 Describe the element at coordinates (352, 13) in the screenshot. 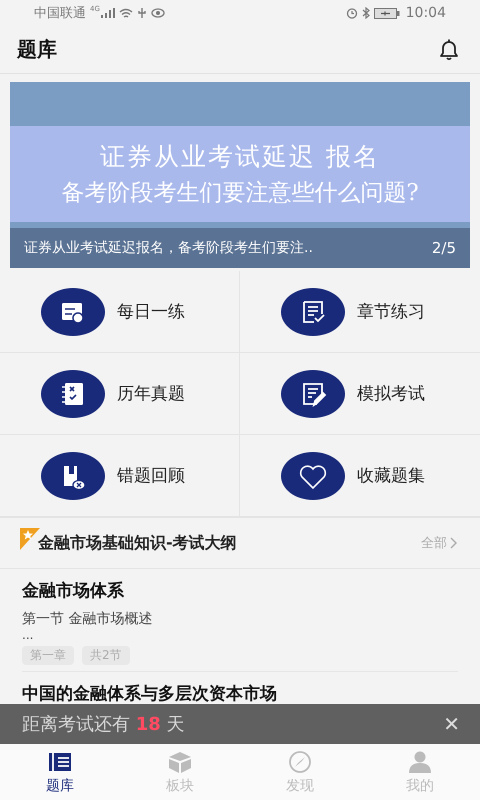

I see `alarm-icon` at that location.